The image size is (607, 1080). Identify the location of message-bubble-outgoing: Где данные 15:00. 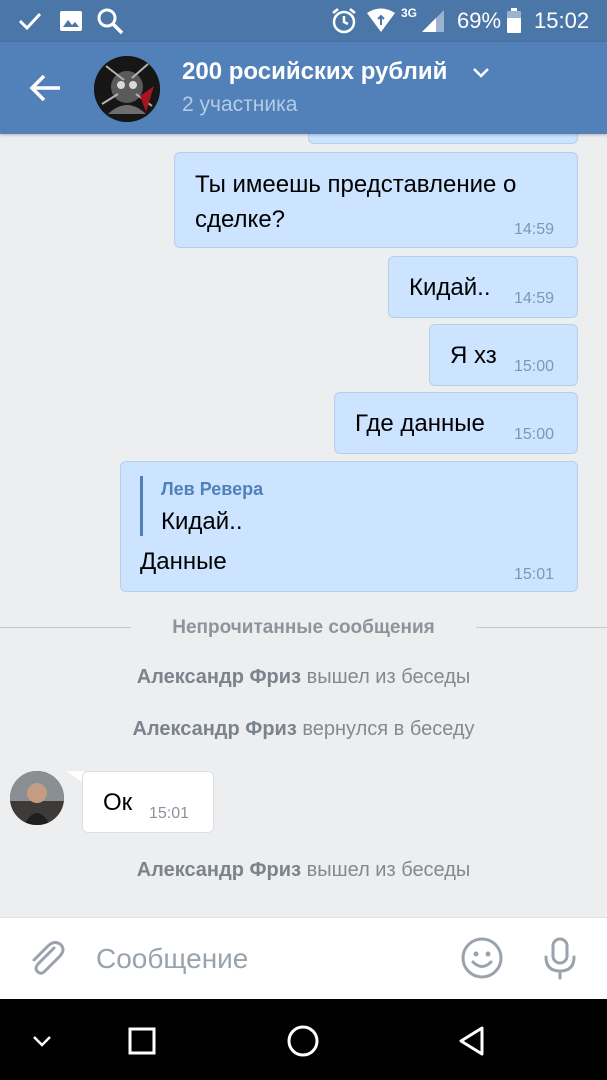
(456, 423).